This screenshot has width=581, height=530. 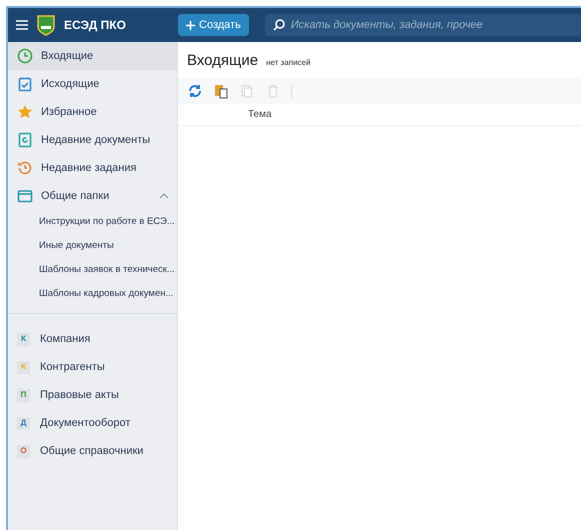 What do you see at coordinates (25, 140) in the screenshot?
I see `document-icon` at bounding box center [25, 140].